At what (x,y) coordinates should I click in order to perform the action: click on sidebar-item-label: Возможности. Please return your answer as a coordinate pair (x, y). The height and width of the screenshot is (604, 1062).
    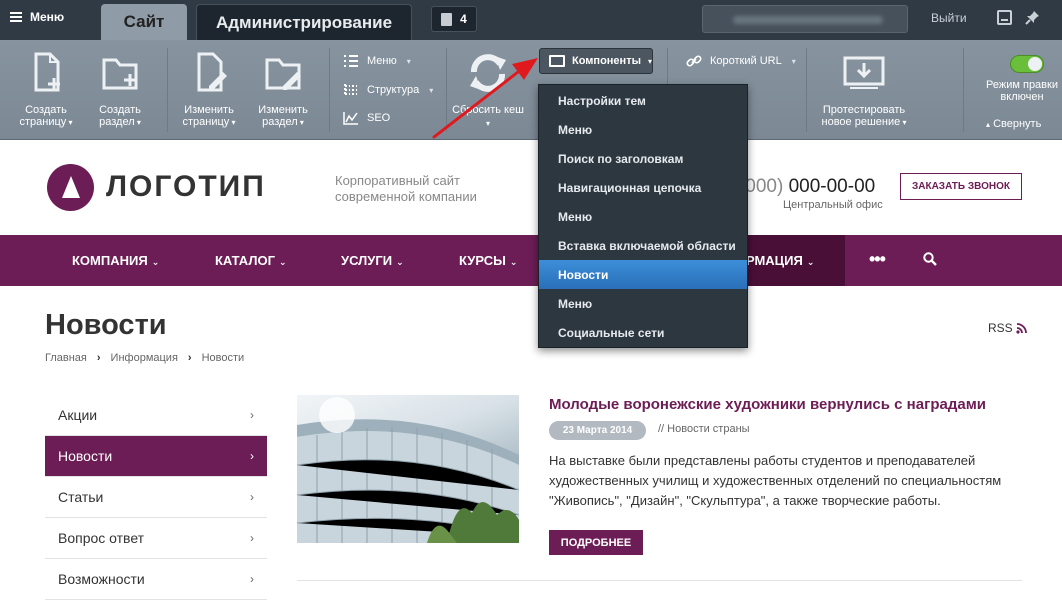
    Looking at the image, I should click on (101, 579).